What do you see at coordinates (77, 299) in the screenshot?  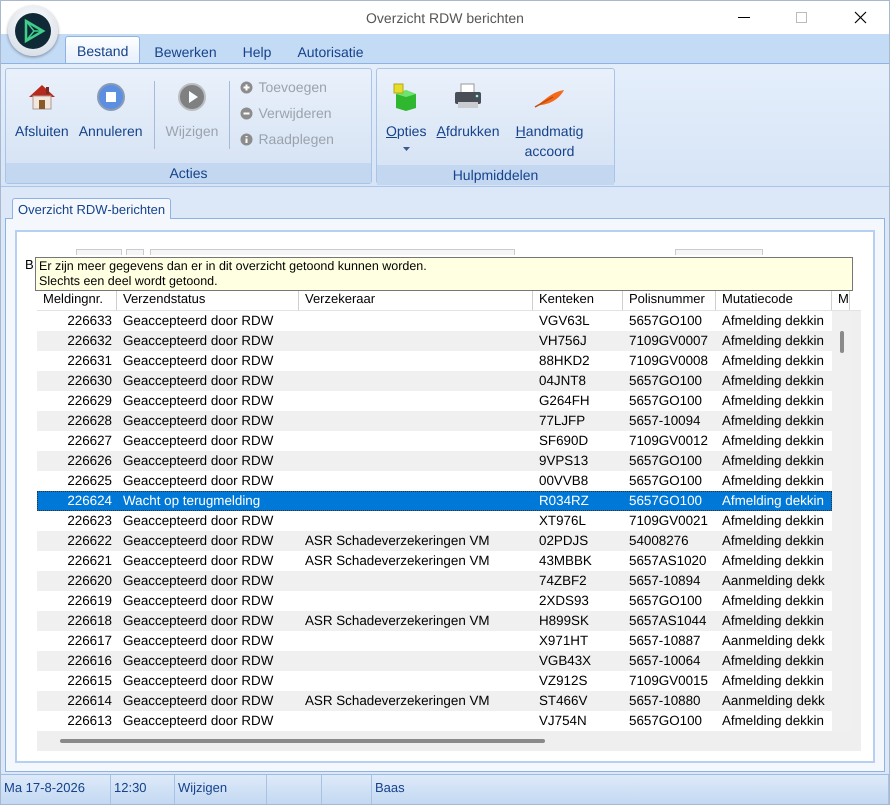 I see `column-header: Meldingnr.` at bounding box center [77, 299].